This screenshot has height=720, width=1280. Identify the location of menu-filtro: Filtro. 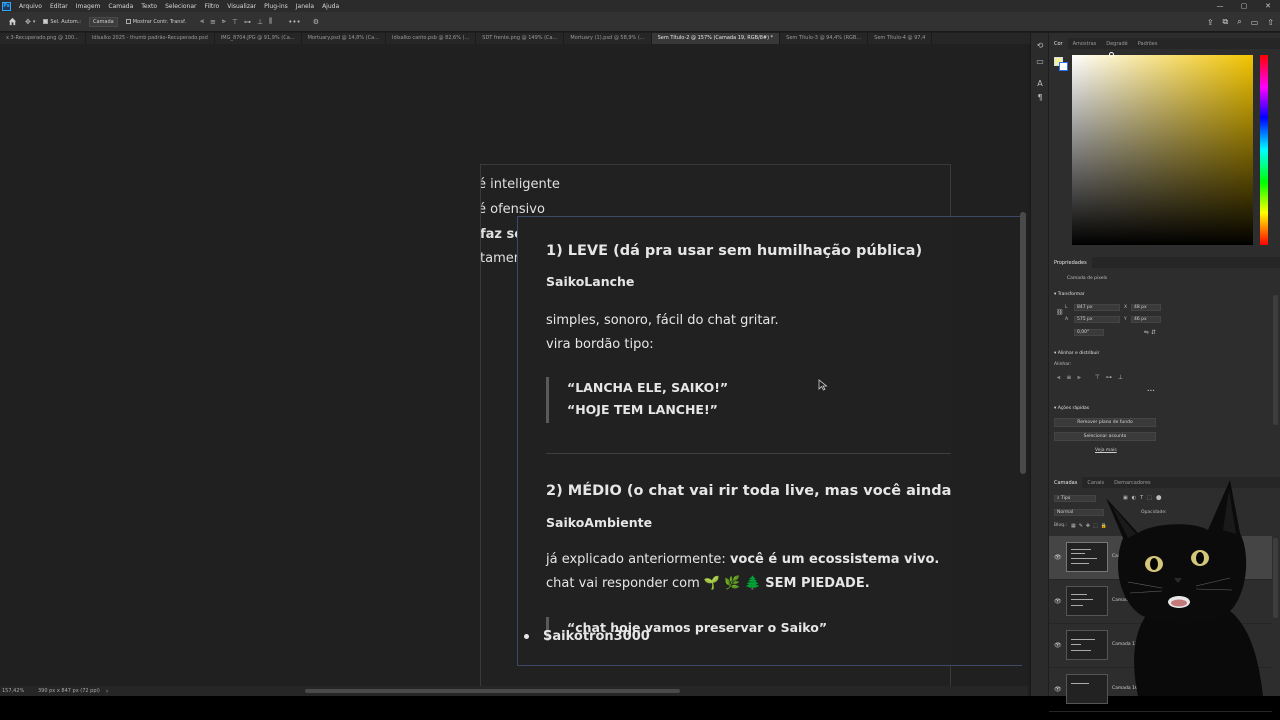
(212, 6).